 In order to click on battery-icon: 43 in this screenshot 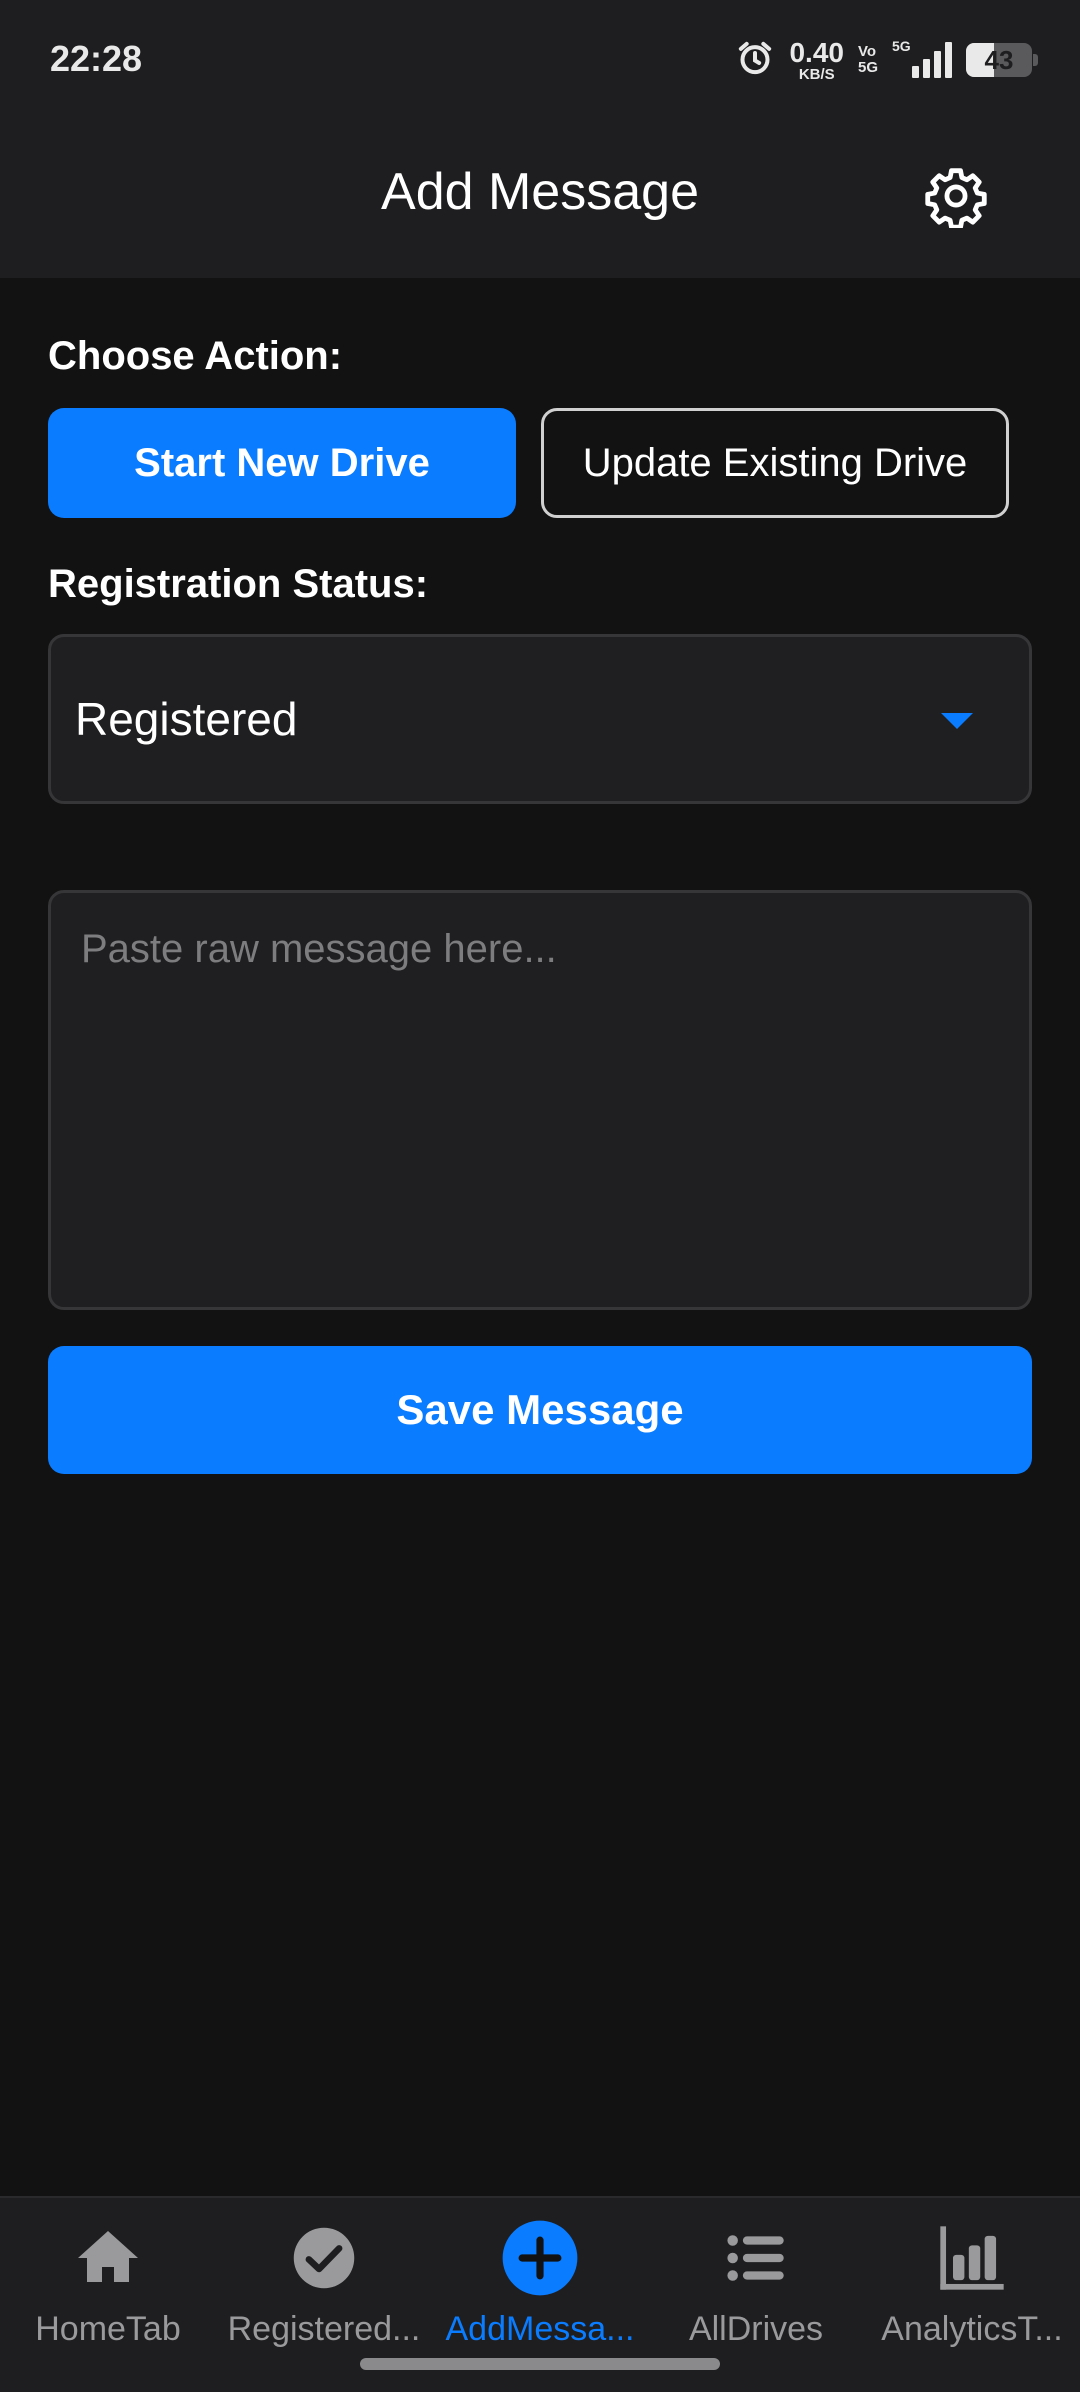, I will do `click(1002, 60)`.